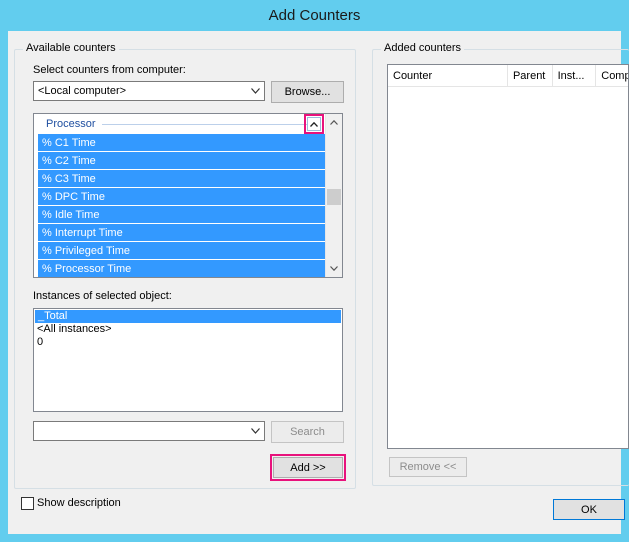  What do you see at coordinates (188, 360) in the screenshot?
I see `instances-list: _Total <All instances> 0` at bounding box center [188, 360].